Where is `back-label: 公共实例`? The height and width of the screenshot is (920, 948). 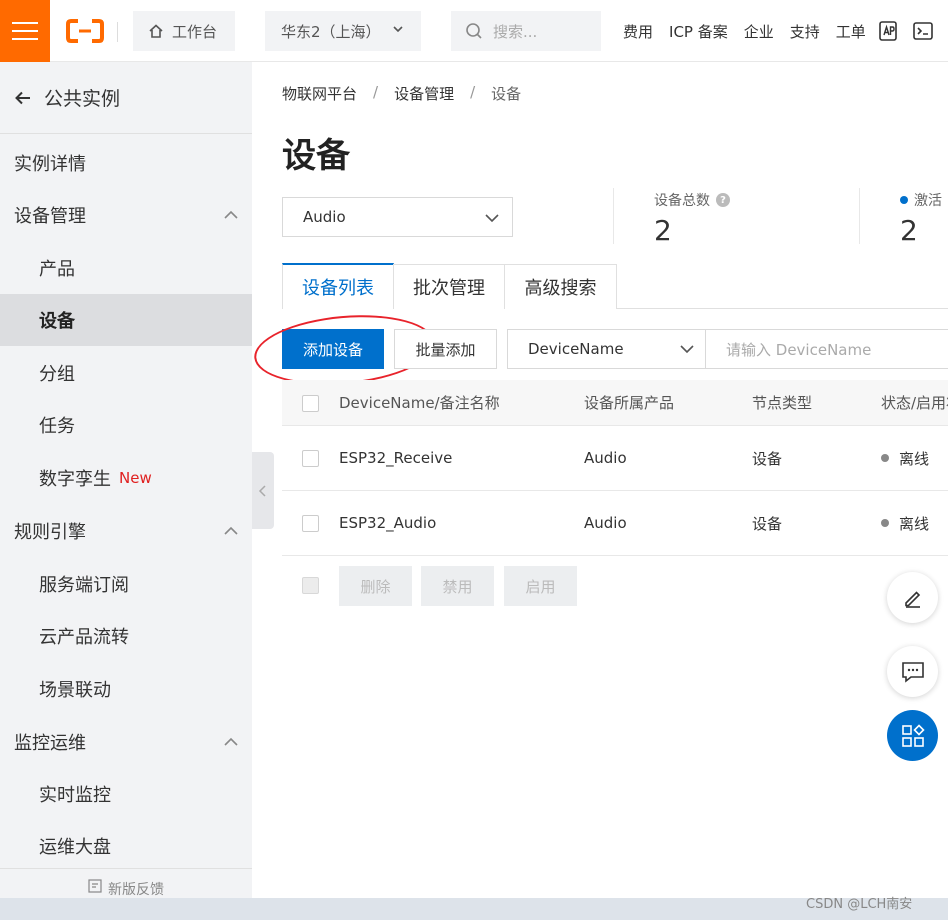
back-label: 公共实例 is located at coordinates (82, 99).